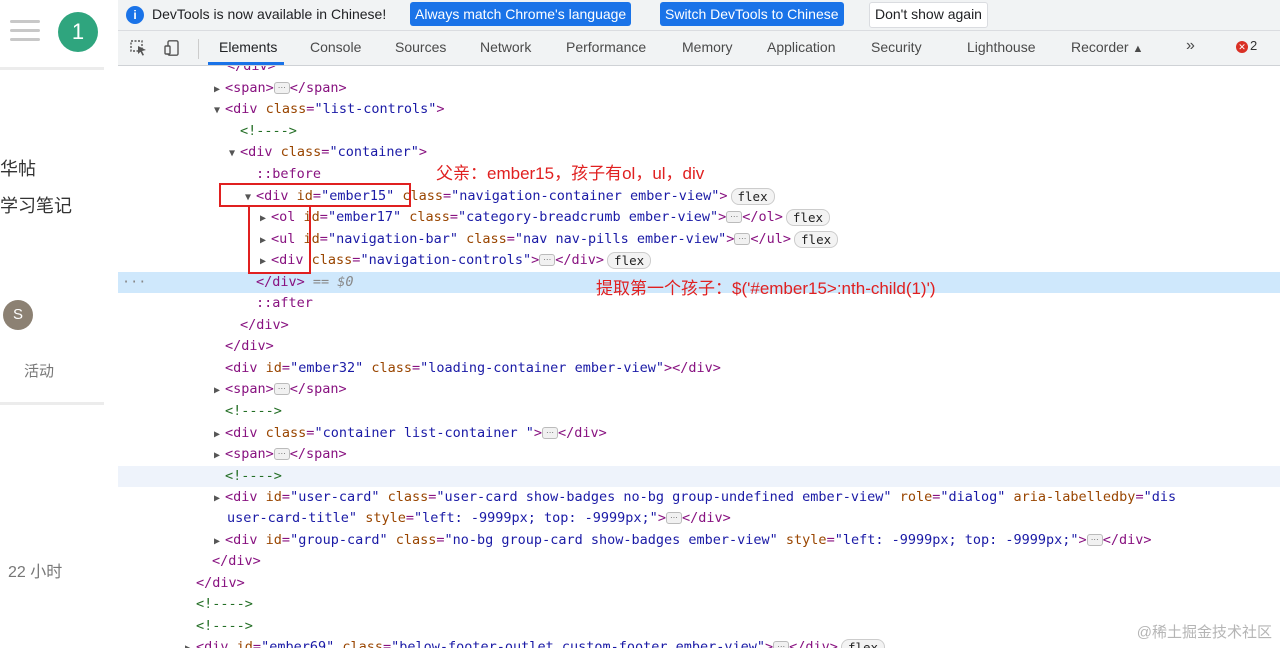  I want to click on comment-text: <!---->, so click(253, 476).